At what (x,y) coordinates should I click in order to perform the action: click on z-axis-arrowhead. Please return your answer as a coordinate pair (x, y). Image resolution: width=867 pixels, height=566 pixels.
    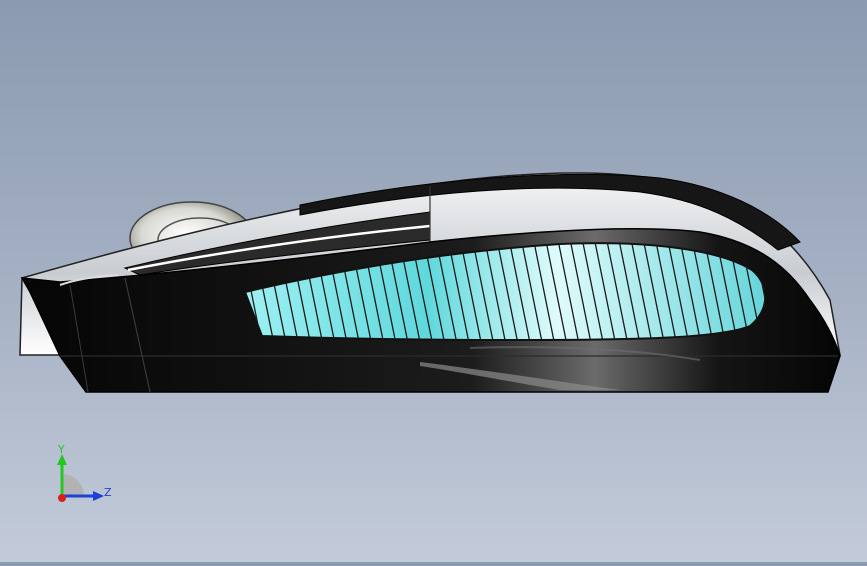
    Looking at the image, I should click on (98, 496).